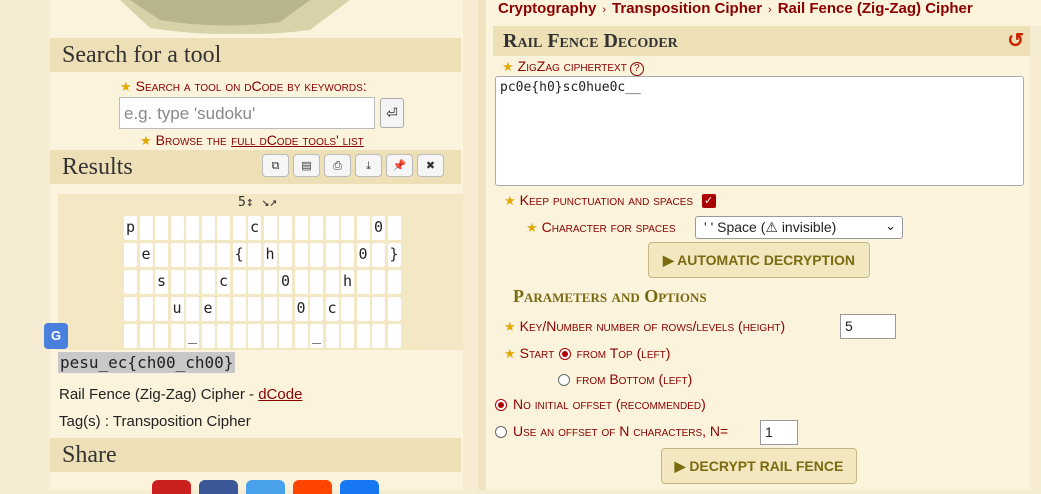 The image size is (1041, 494). Describe the element at coordinates (759, 260) in the screenshot. I see `automatic-decryption-button: ▶ AUTOMATIC DECRYPTION` at that location.